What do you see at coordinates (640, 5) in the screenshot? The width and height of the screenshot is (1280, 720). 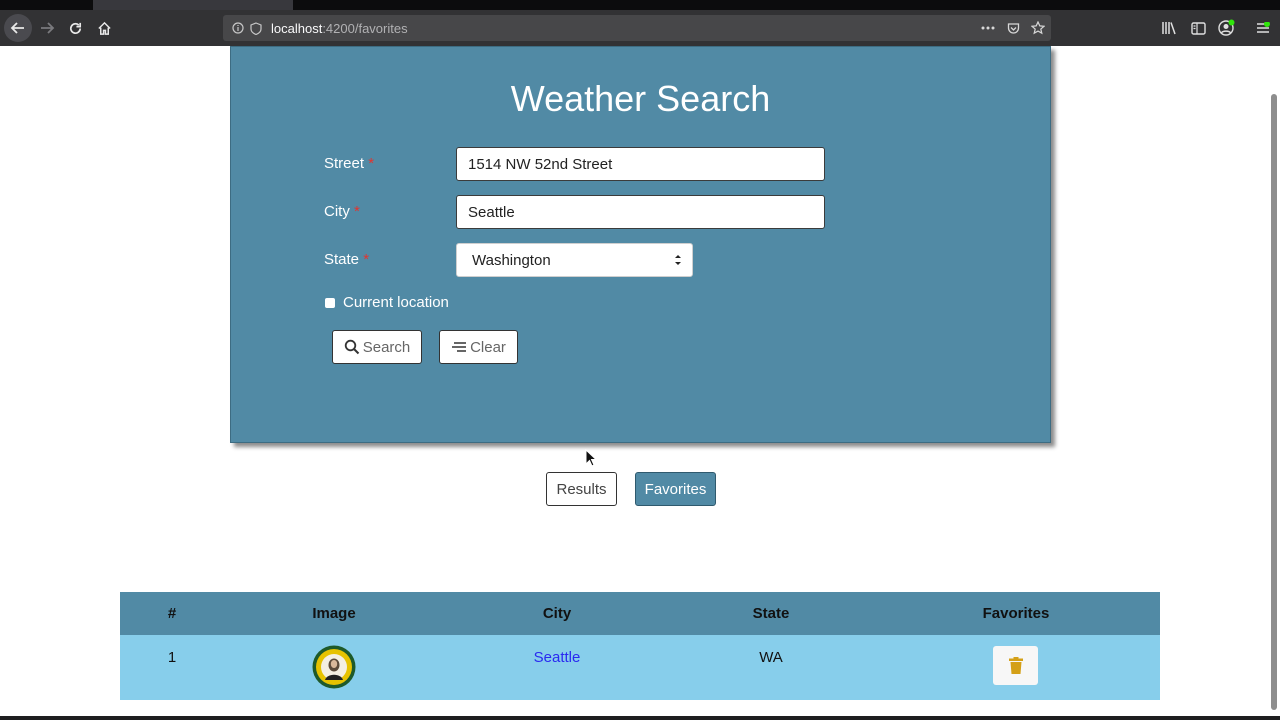 I see `browser-tab-strip` at bounding box center [640, 5].